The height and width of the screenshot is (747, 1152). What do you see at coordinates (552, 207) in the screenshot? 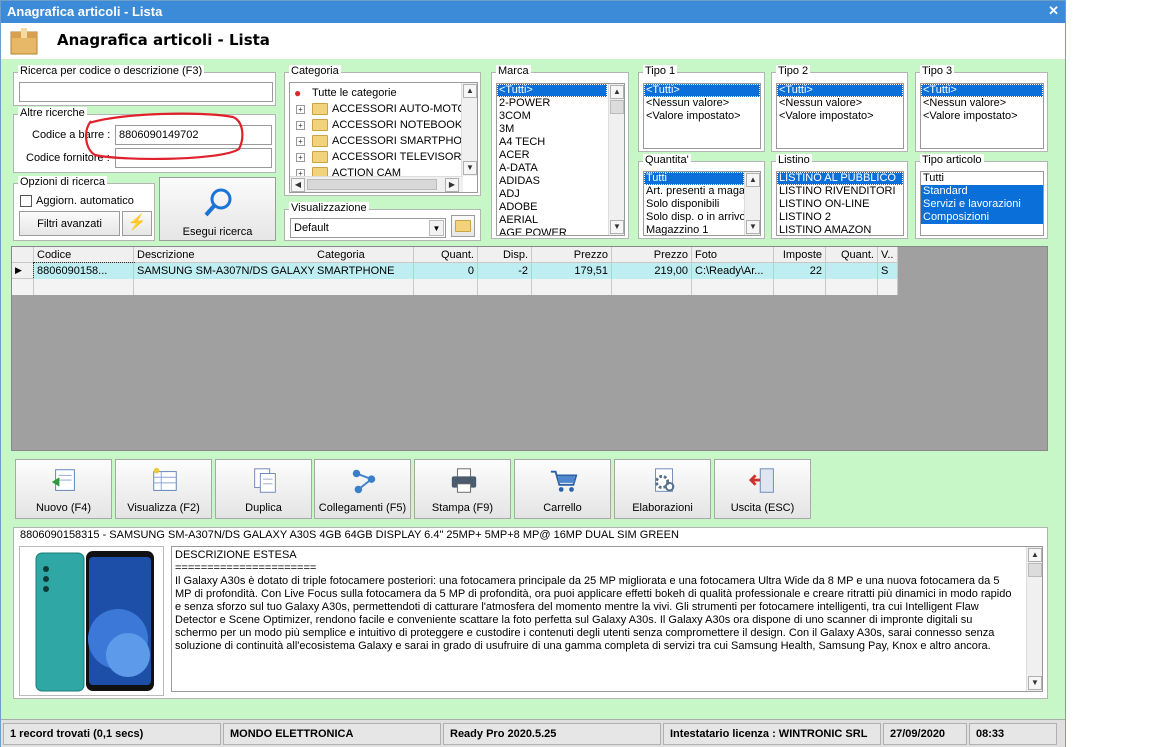
I see `list-item: ADOBE` at bounding box center [552, 207].